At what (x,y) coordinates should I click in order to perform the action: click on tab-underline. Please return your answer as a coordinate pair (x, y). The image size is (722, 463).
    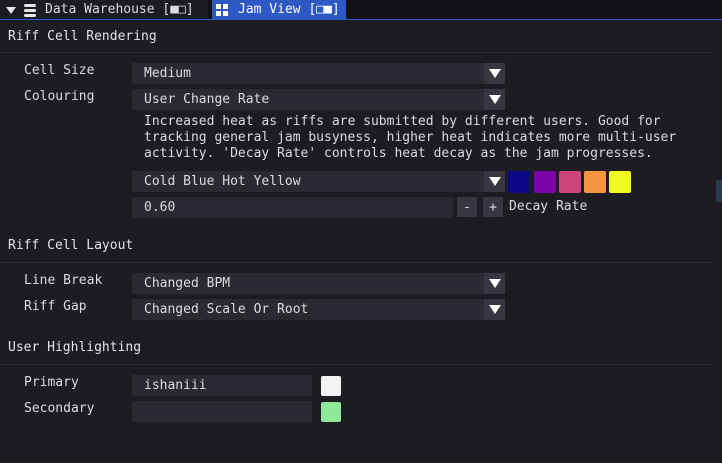
    Looking at the image, I should click on (361, 19).